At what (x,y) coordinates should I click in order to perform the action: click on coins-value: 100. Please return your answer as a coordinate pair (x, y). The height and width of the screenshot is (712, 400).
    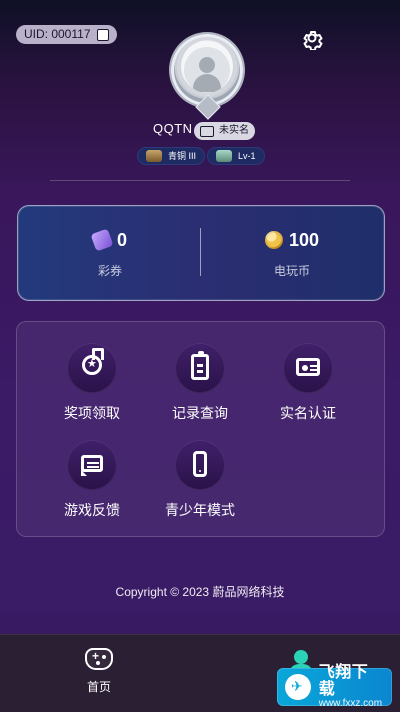
    Looking at the image, I should click on (304, 239).